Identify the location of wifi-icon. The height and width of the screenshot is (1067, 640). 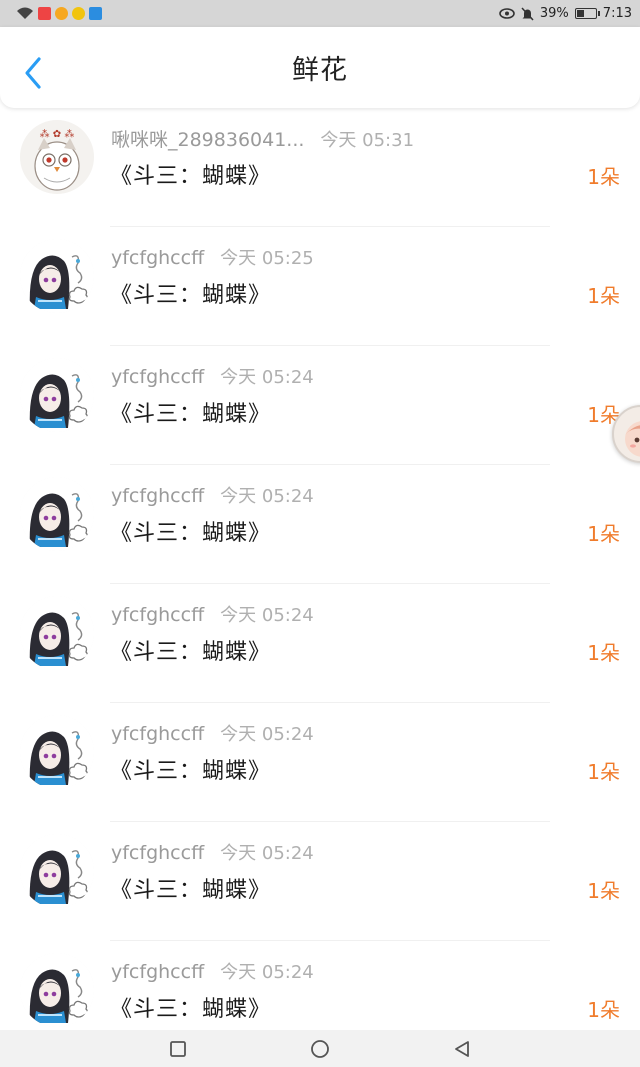
(25, 13).